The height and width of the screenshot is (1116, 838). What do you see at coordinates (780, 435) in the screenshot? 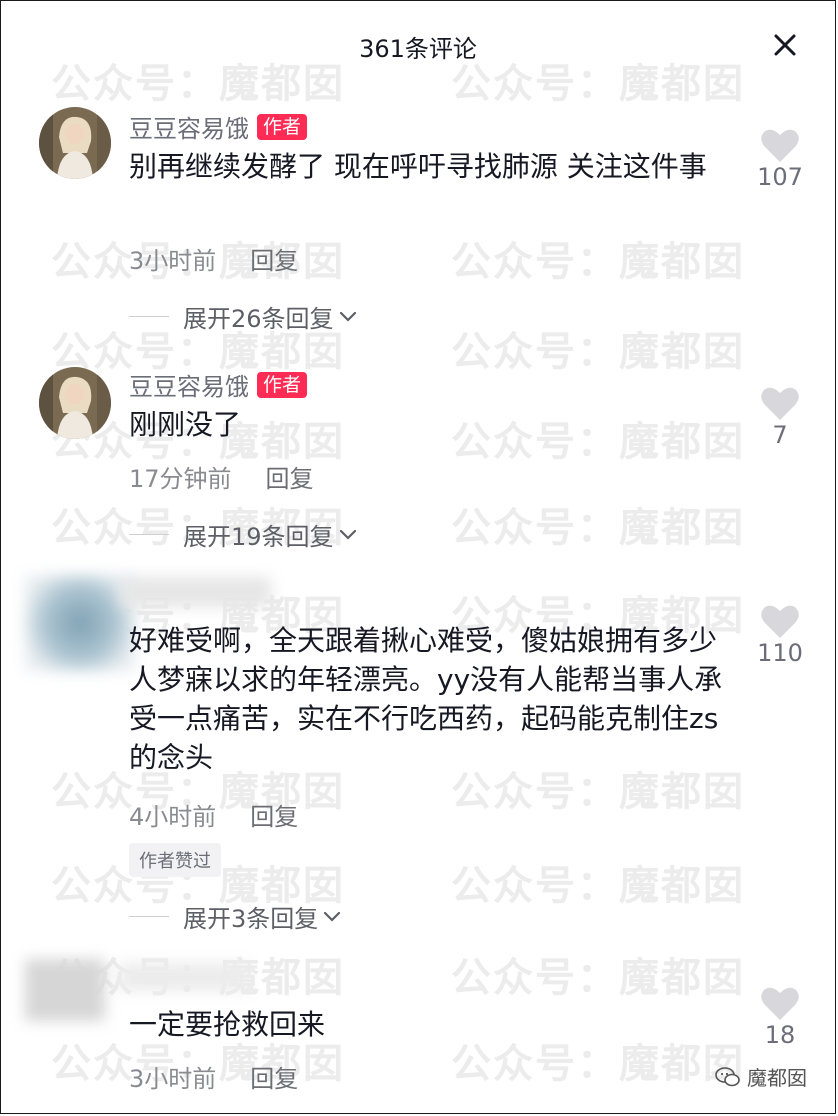
I see `like-count: 7` at bounding box center [780, 435].